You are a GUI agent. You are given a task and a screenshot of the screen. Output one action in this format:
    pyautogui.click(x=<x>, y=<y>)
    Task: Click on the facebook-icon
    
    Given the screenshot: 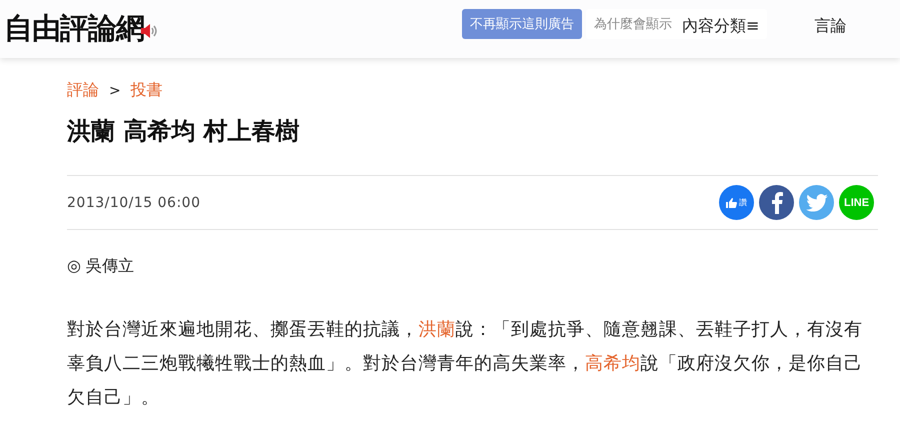 What is the action you would take?
    pyautogui.click(x=777, y=203)
    